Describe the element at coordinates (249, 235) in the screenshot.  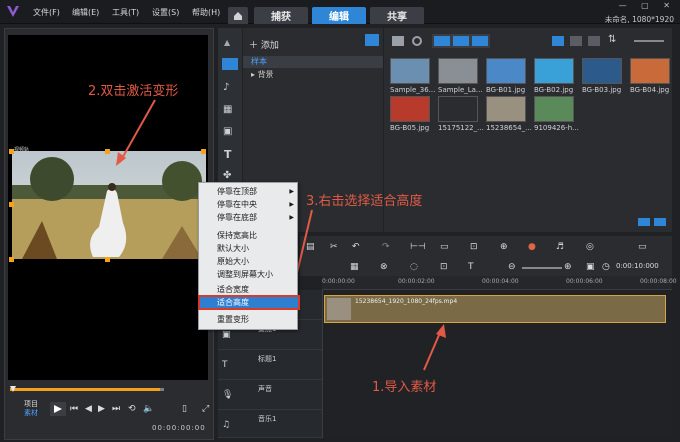
I see `menu-item-keep-aspect: 保持宽高比` at that location.